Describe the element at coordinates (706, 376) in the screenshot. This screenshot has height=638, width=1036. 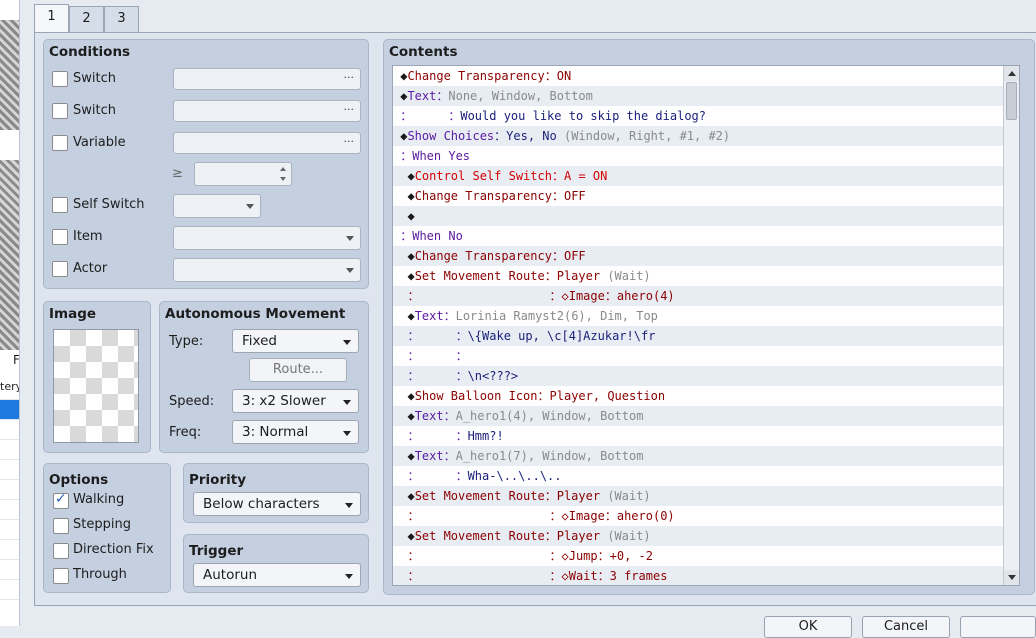
I see `command-row: ： ：\n<???>` at that location.